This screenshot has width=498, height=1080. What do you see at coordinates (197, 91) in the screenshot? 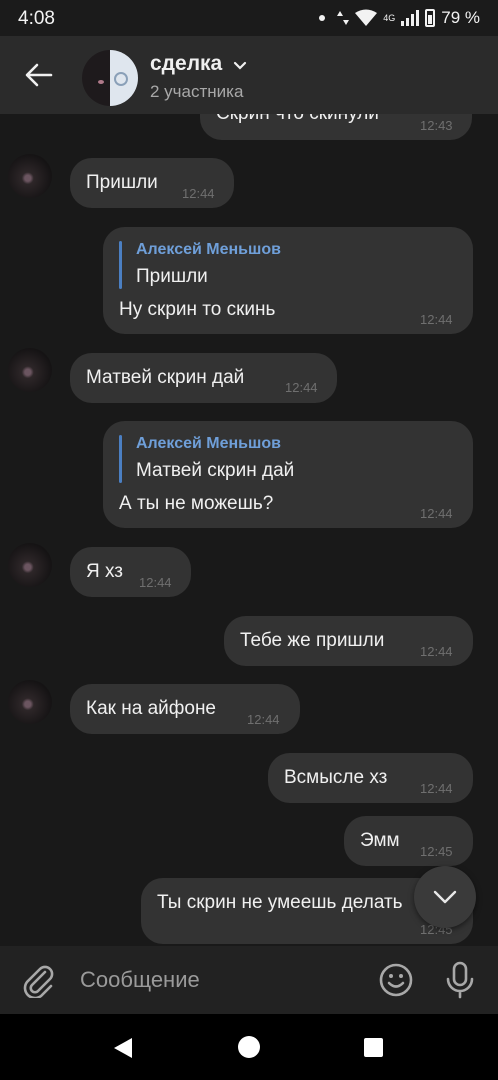
I see `chat-participants: 2 участника` at bounding box center [197, 91].